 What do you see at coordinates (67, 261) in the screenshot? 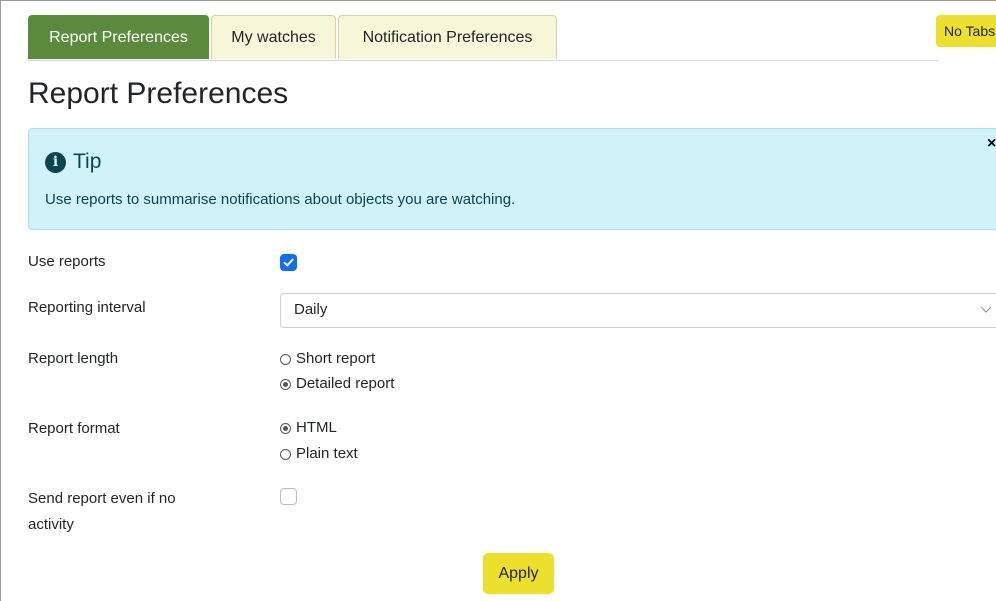
I see `use-reports-label: Use reports` at bounding box center [67, 261].